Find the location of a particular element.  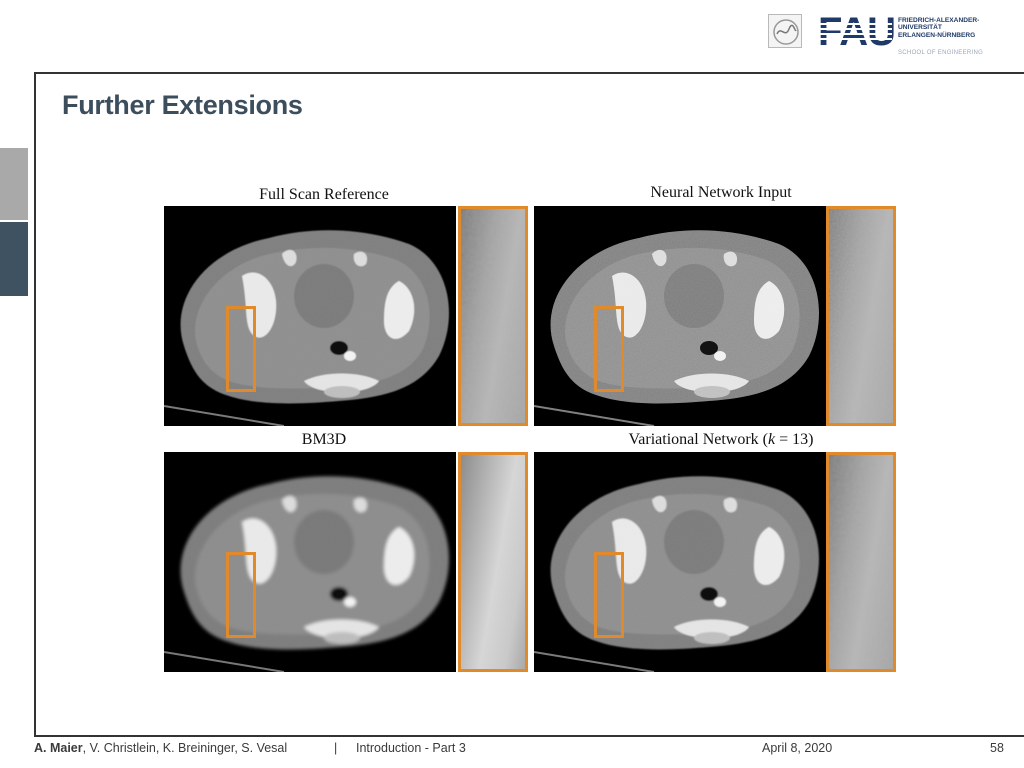

ct-image-variational-network is located at coordinates (680, 562).